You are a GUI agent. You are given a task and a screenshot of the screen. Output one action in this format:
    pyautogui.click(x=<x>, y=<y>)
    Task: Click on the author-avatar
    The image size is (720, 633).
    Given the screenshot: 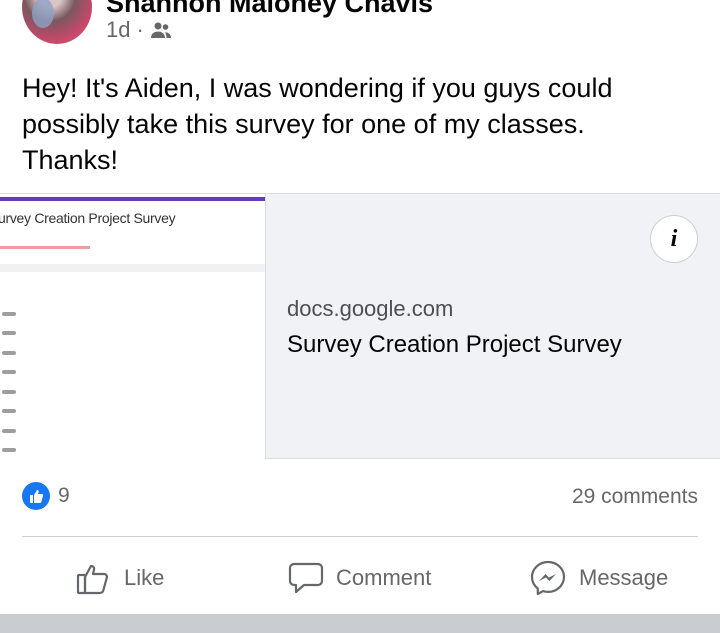 What is the action you would take?
    pyautogui.click(x=57, y=22)
    